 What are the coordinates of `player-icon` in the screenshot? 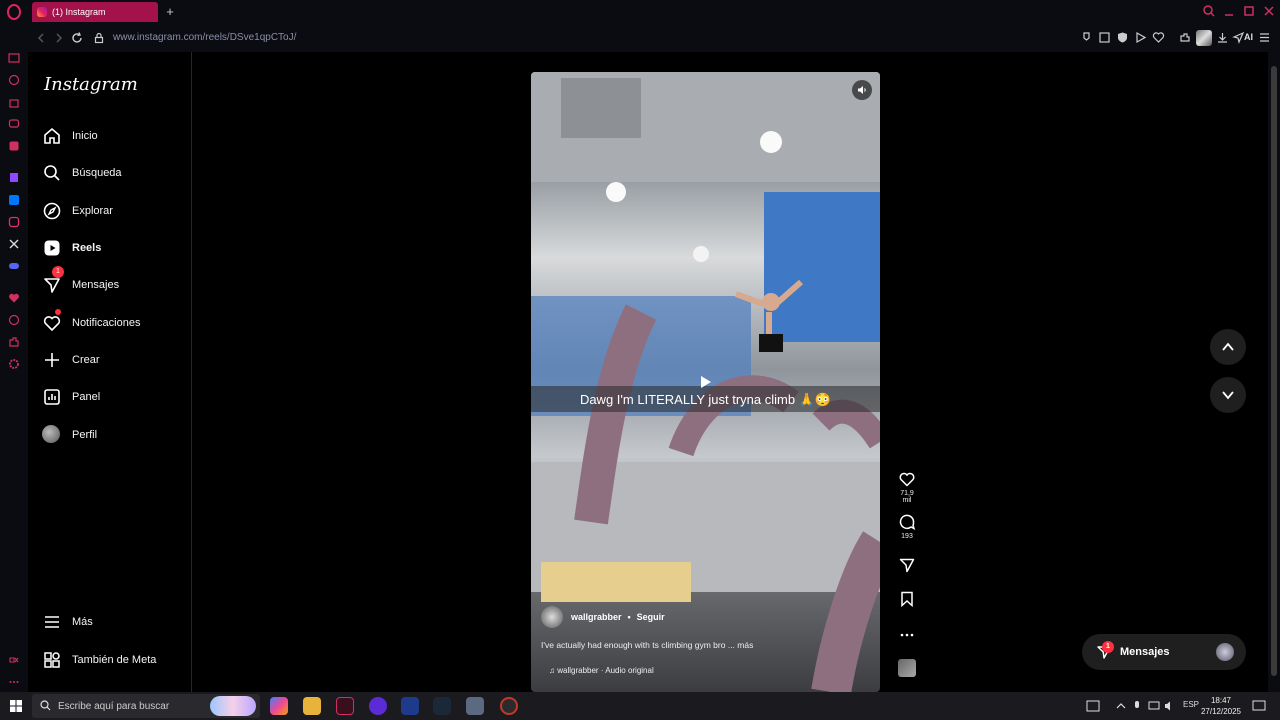 It's located at (1140, 37).